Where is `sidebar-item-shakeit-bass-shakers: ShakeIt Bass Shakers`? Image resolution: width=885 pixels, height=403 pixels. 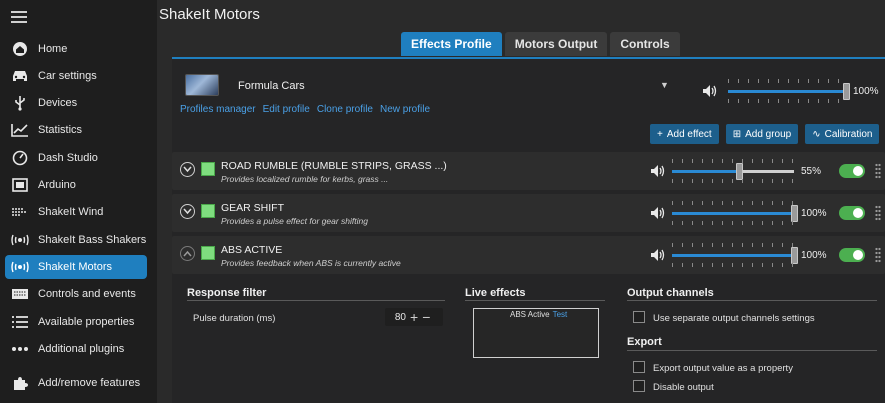 sidebar-item-shakeit-bass-shakers: ShakeIt Bass Shakers is located at coordinates (76, 240).